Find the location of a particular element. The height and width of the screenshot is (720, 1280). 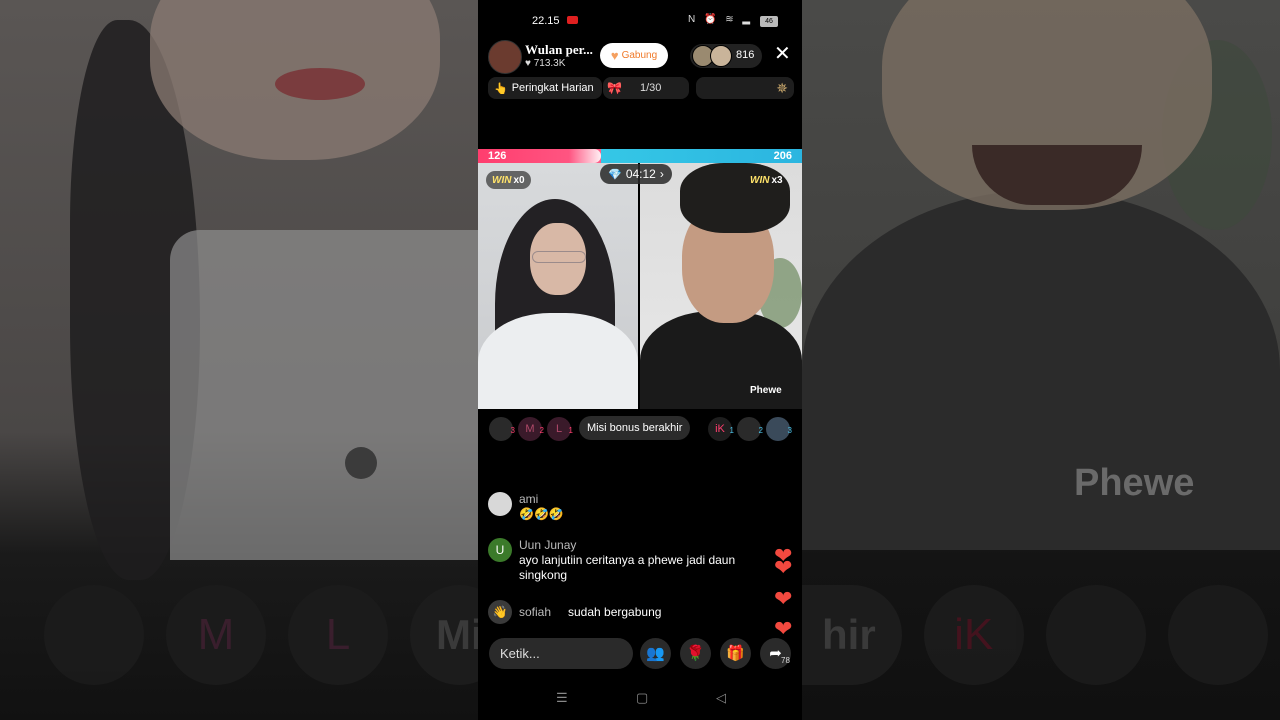

bg-shirt-button is located at coordinates (361, 463).